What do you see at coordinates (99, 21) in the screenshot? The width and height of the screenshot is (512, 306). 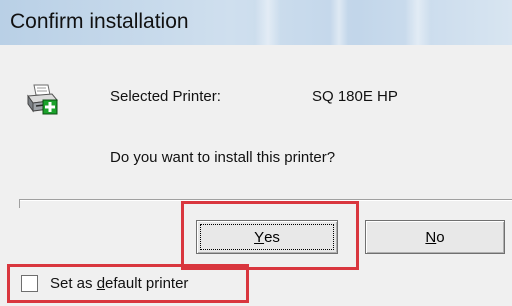 I see `window-title: Confirm installation` at bounding box center [99, 21].